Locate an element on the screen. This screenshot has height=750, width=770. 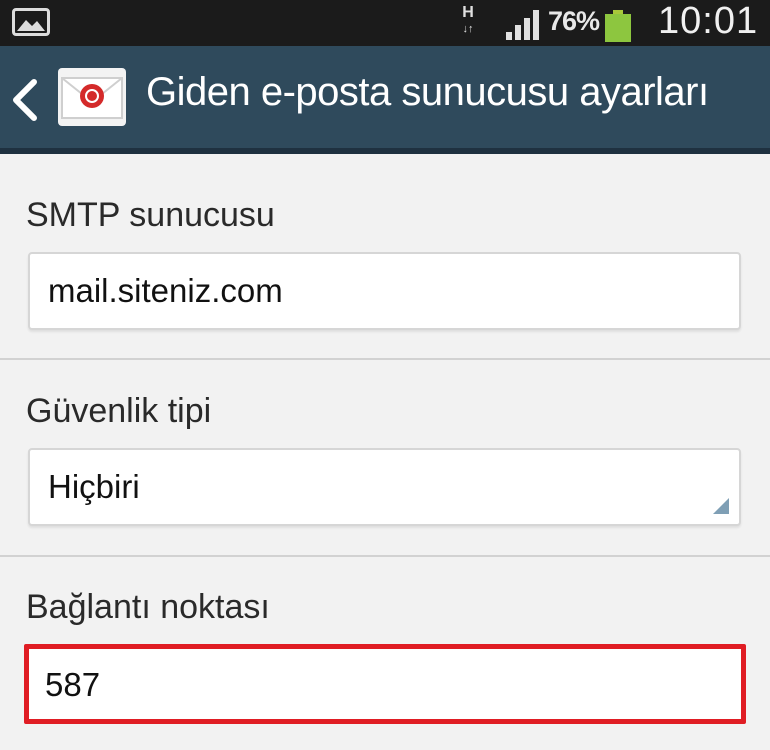
smtp-server-input: mail.siteniz.com is located at coordinates (384, 291).